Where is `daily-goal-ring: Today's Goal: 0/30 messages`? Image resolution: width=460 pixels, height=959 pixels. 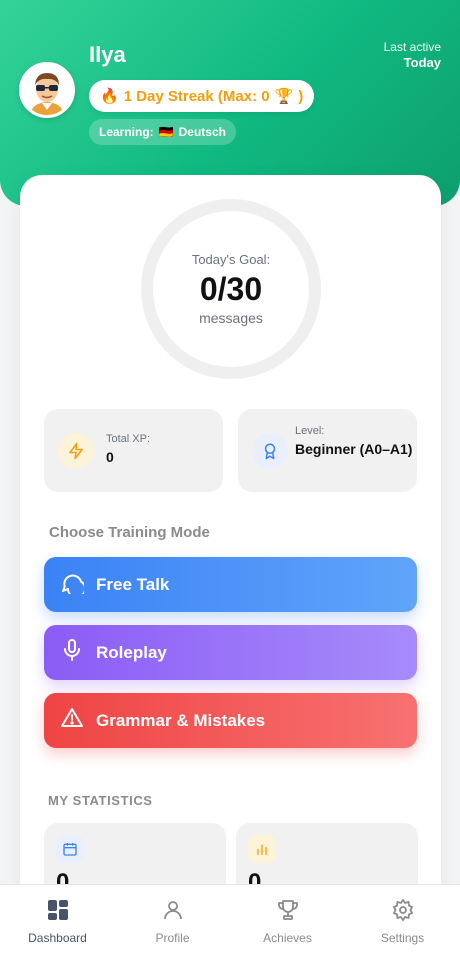 daily-goal-ring: Today's Goal: 0/30 messages is located at coordinates (231, 289).